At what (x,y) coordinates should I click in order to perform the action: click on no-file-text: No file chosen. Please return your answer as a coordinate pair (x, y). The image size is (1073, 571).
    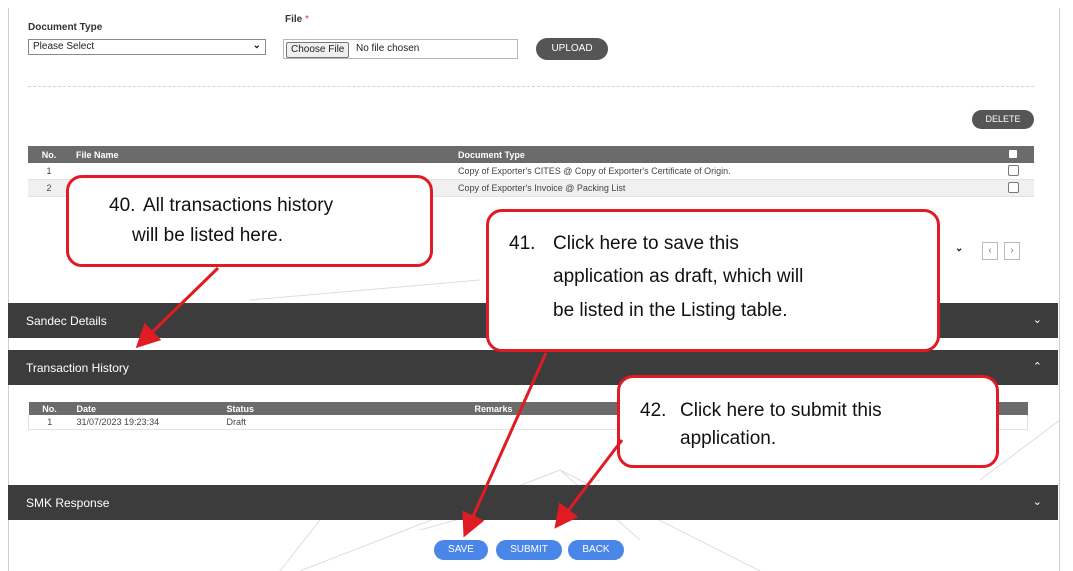
    Looking at the image, I should click on (388, 48).